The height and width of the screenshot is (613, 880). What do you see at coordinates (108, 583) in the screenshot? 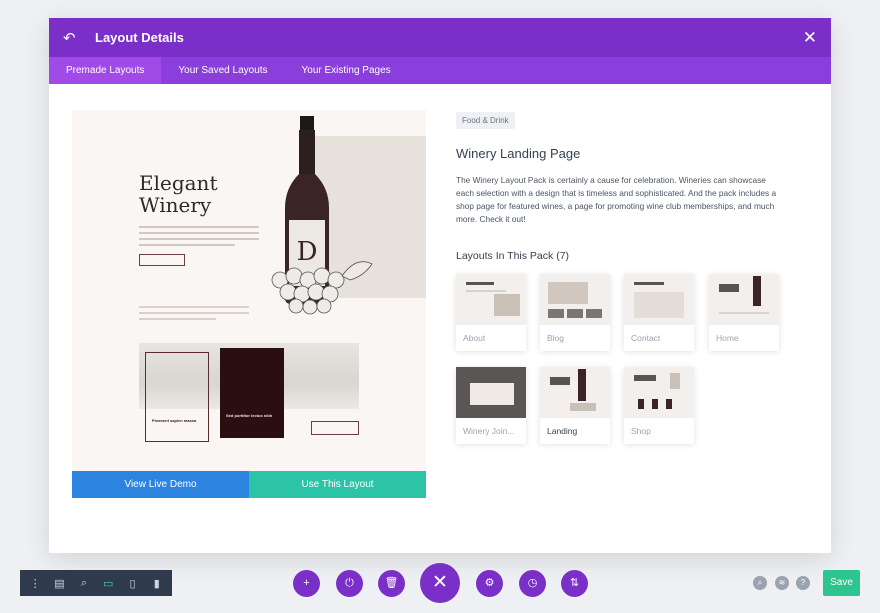
I see `desktop-view-icon: ▭` at bounding box center [108, 583].